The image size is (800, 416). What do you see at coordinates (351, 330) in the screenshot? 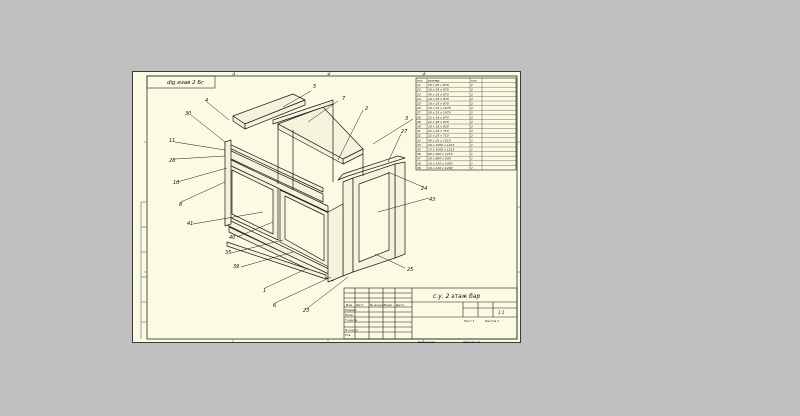
I see `tb-row-label: Н.контр.` at bounding box center [351, 330].